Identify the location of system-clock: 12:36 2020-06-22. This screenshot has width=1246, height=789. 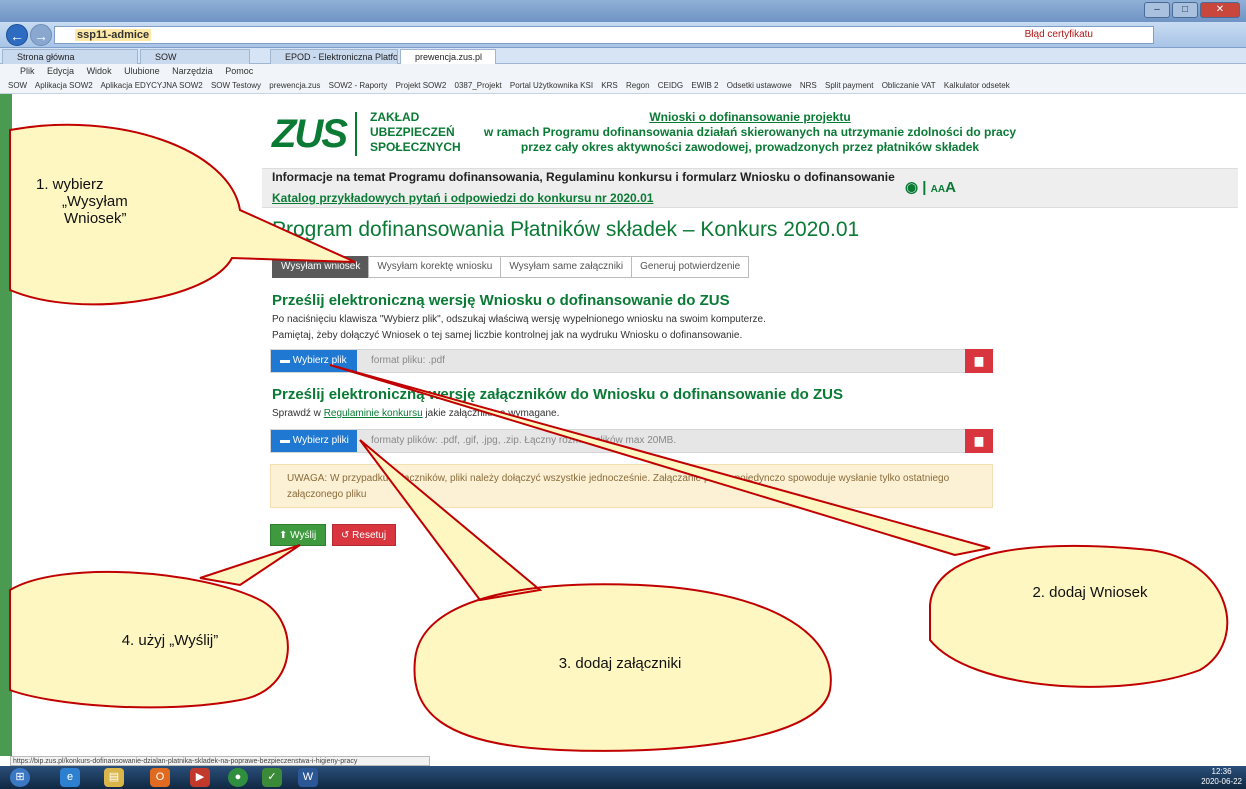
(1221, 777).